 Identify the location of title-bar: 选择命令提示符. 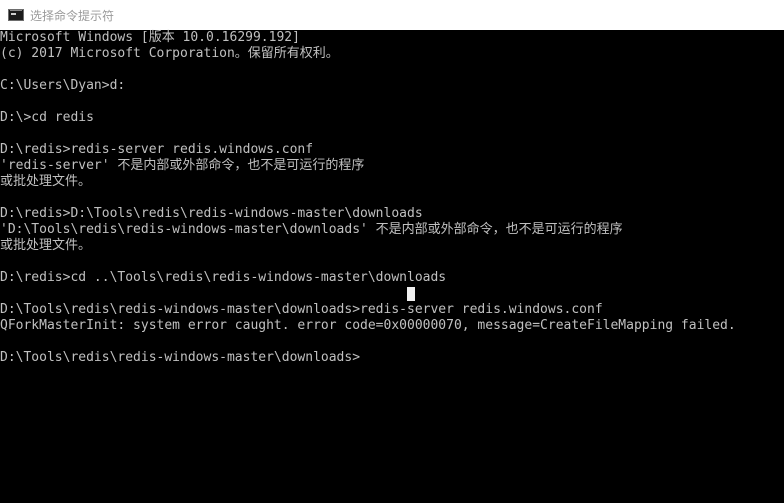
(392, 15).